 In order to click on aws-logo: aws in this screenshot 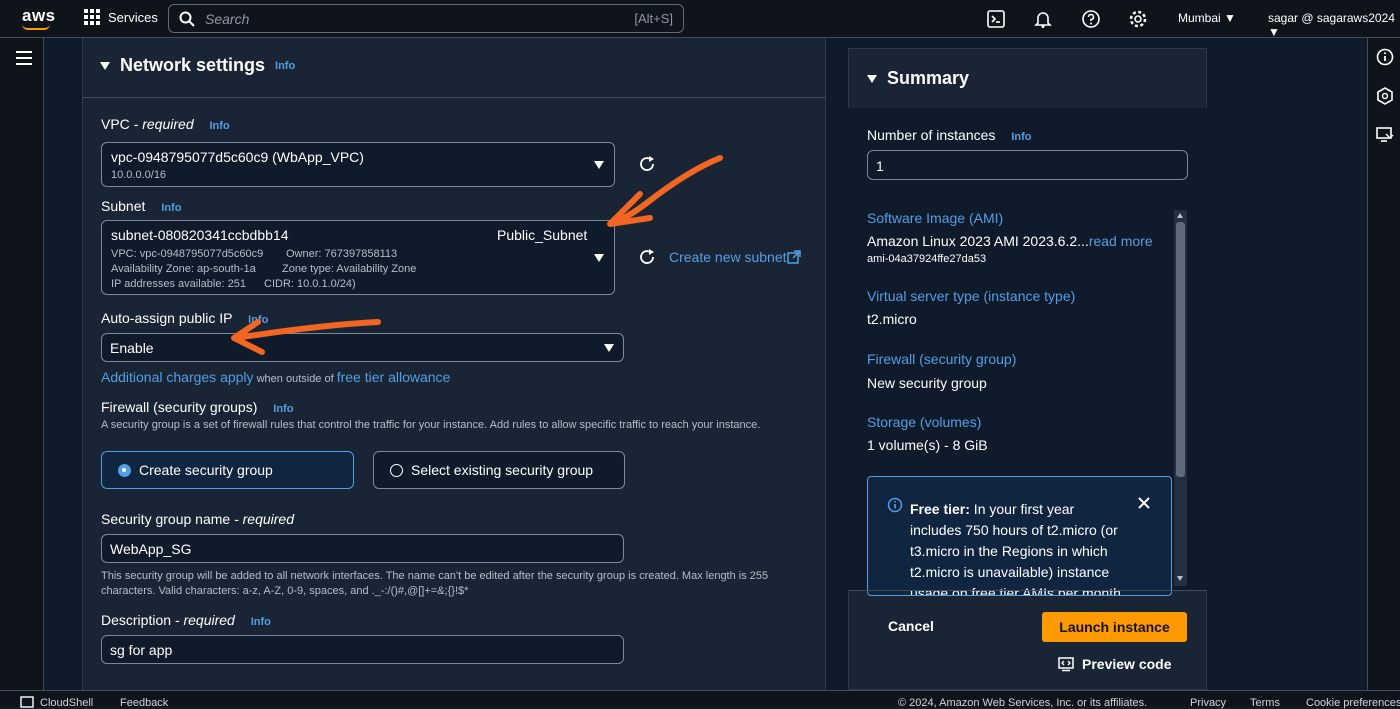, I will do `click(39, 16)`.